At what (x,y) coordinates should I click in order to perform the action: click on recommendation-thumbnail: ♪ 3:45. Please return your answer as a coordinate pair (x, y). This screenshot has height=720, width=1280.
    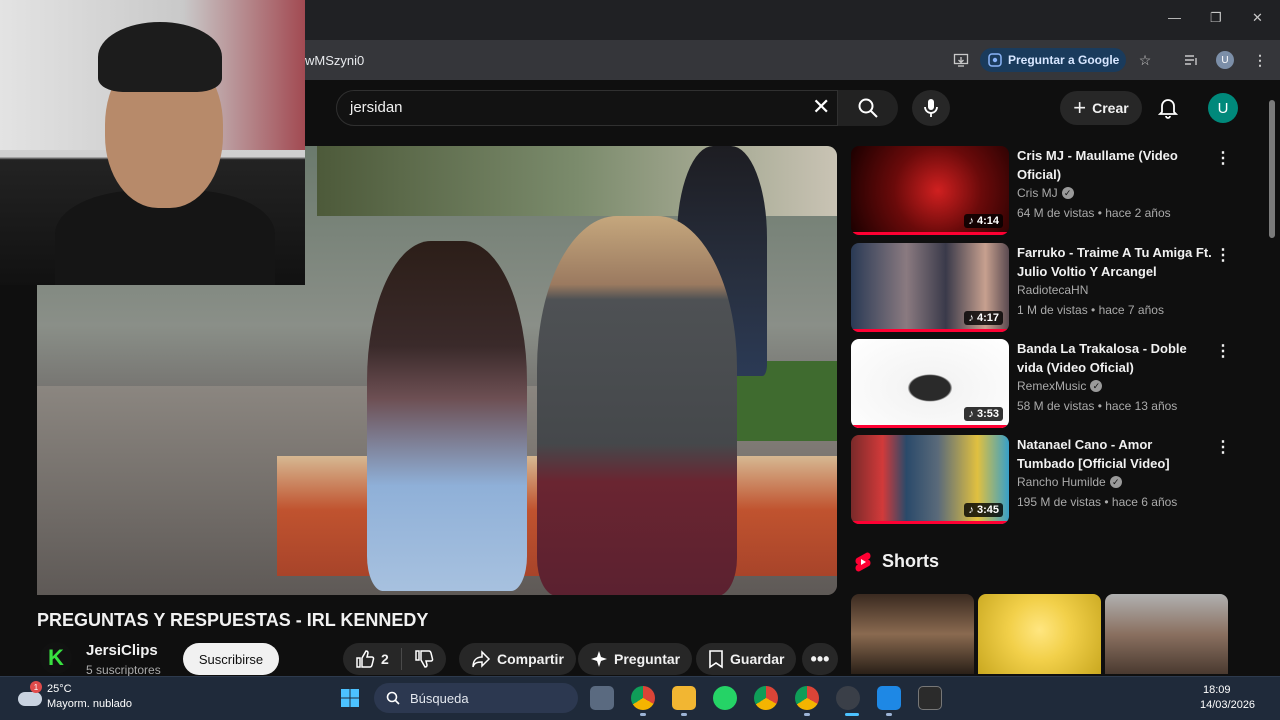
    Looking at the image, I should click on (930, 479).